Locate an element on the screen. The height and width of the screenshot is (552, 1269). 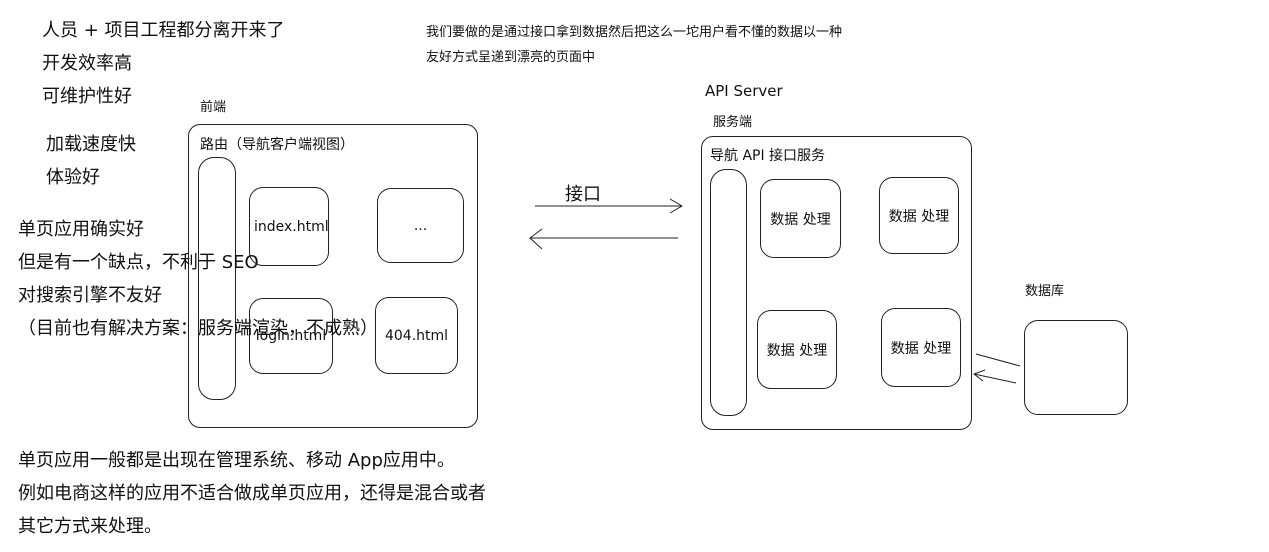
server-nav-label: 导航 API 接口服务 is located at coordinates (768, 156).